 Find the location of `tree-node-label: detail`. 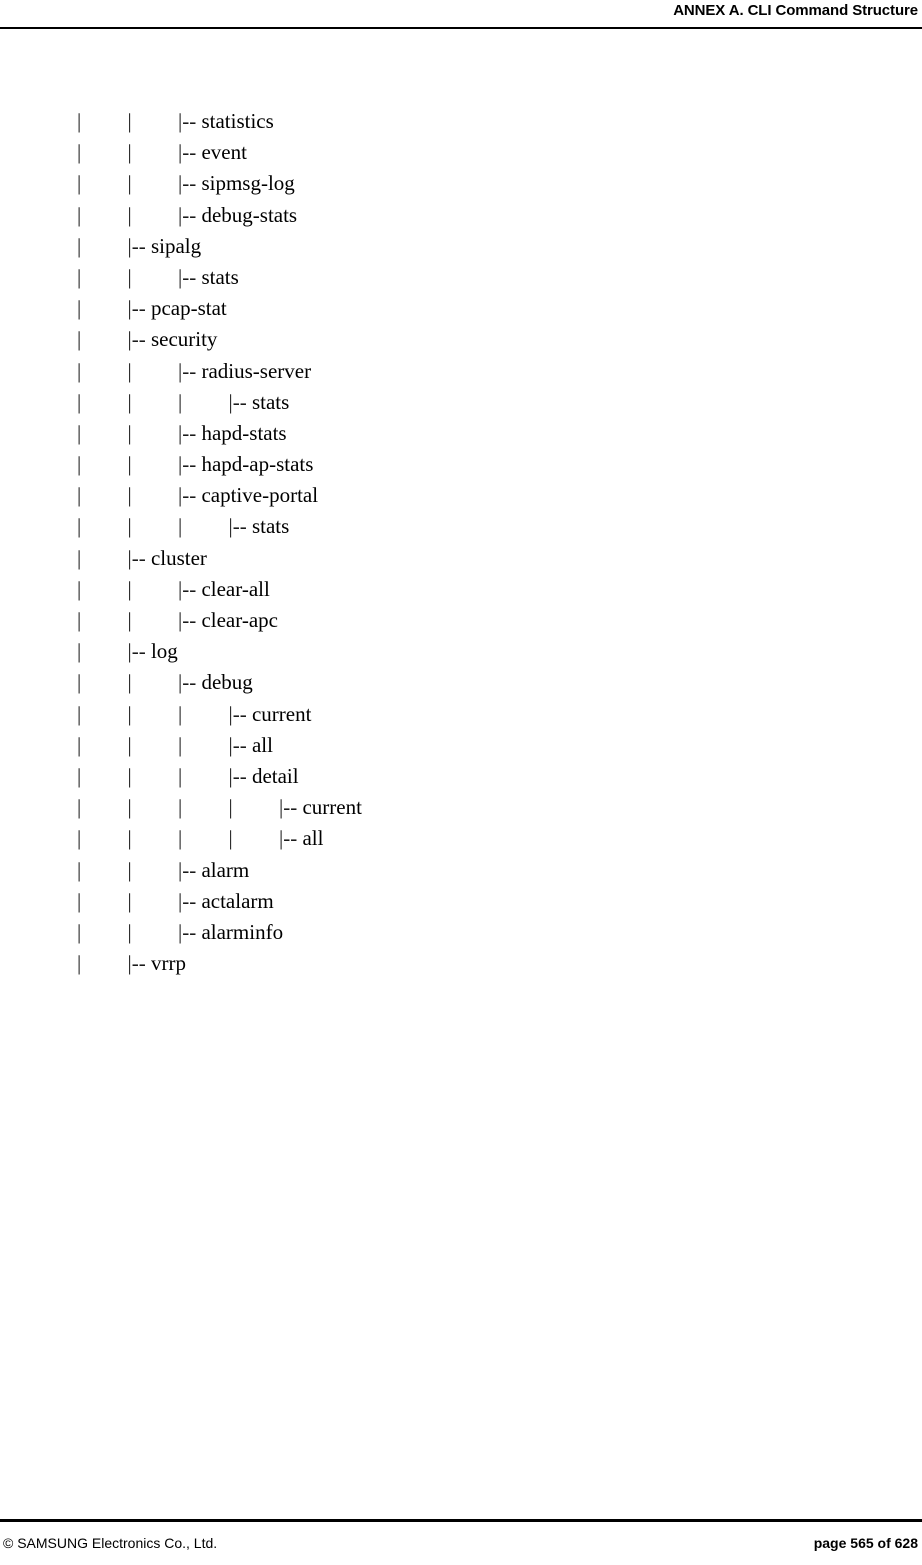

tree-node-label: detail is located at coordinates (275, 775).